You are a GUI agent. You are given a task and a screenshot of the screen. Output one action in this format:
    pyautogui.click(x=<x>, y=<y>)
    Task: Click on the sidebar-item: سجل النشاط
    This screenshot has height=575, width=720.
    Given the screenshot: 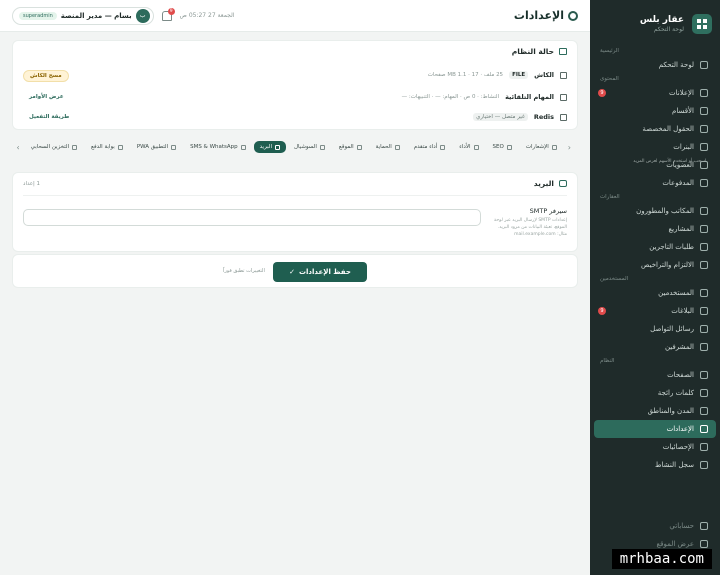 What is the action you would take?
    pyautogui.click(x=655, y=465)
    